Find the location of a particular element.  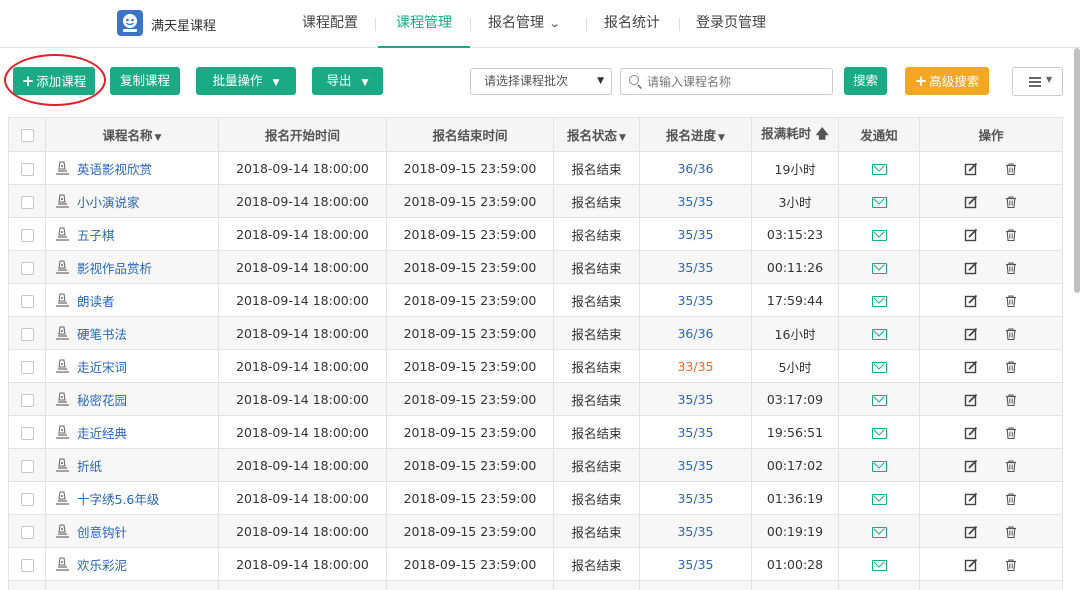

add-course-button: + 添加课程 is located at coordinates (54, 81).